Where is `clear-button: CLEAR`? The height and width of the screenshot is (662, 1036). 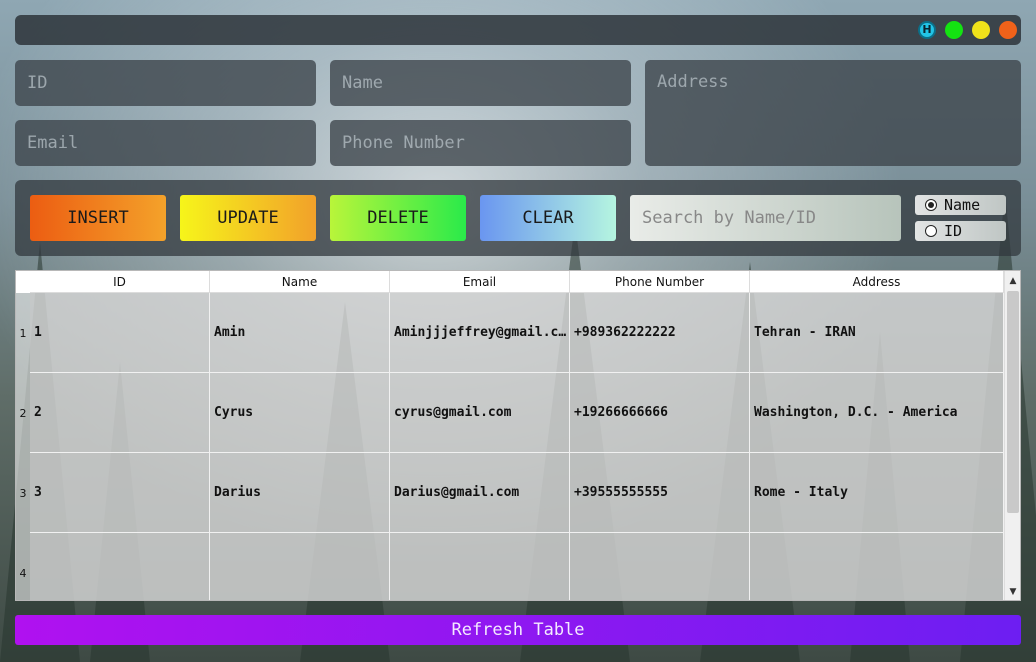
clear-button: CLEAR is located at coordinates (548, 218).